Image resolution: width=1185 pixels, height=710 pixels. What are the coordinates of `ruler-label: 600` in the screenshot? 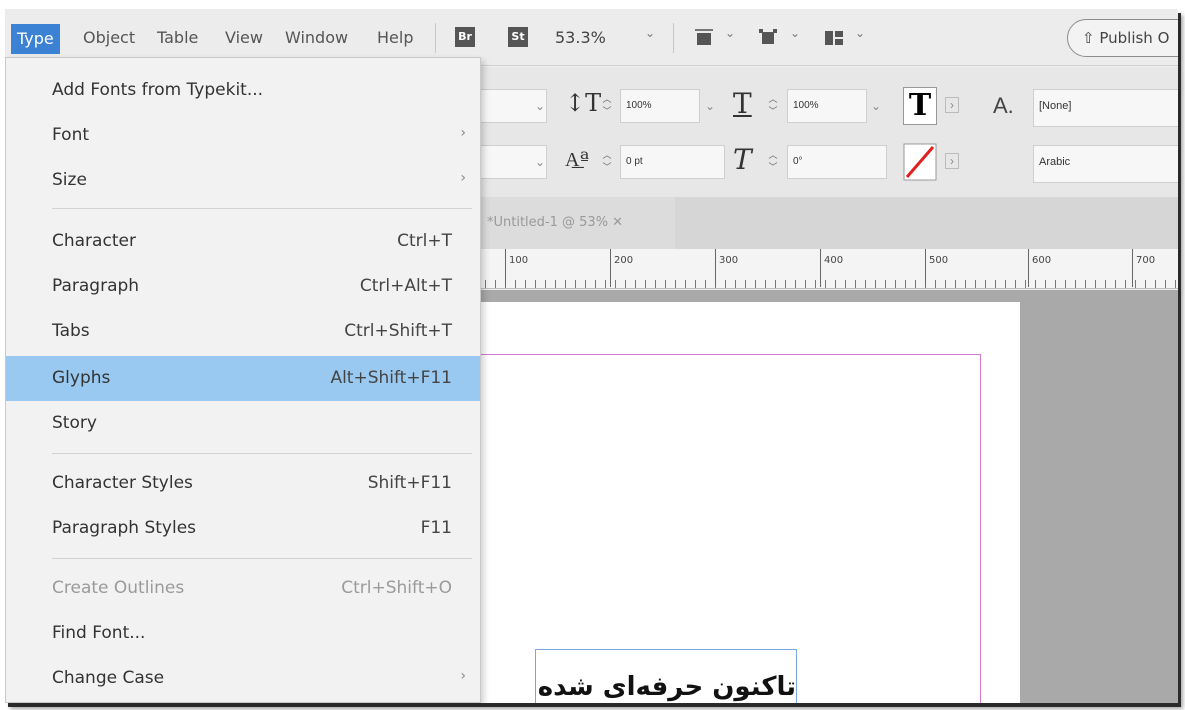 It's located at (1042, 260).